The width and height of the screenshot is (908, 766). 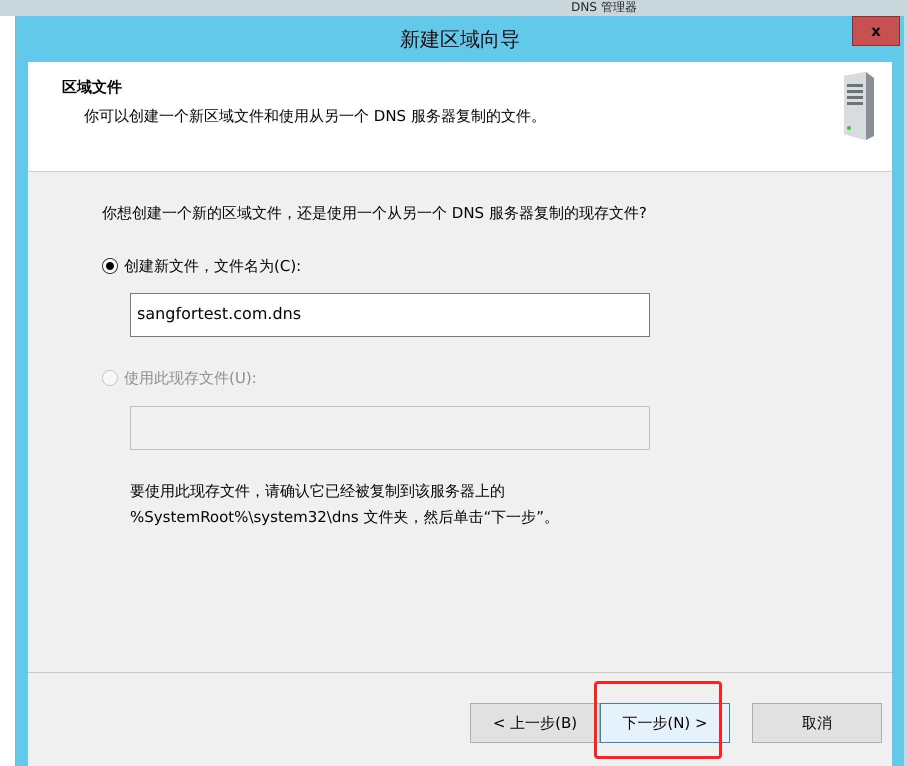 What do you see at coordinates (604, 7) in the screenshot?
I see `window-title: DNS 管理器` at bounding box center [604, 7].